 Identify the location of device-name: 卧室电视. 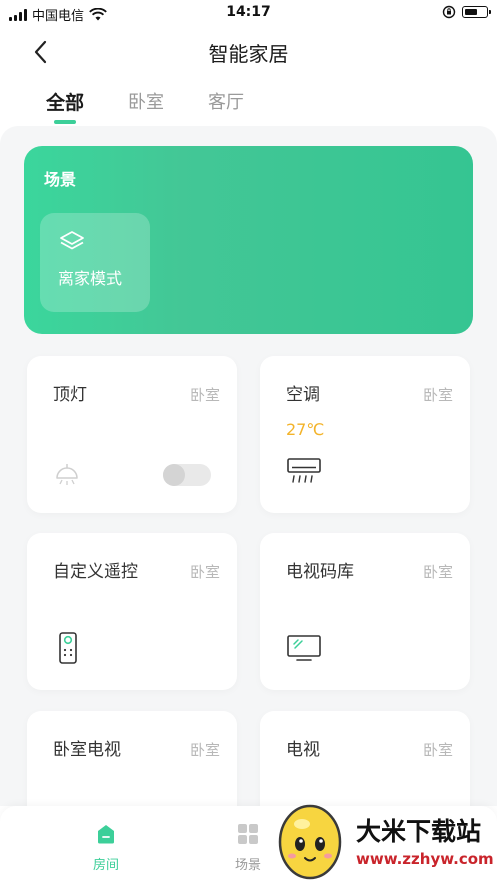
(87, 750).